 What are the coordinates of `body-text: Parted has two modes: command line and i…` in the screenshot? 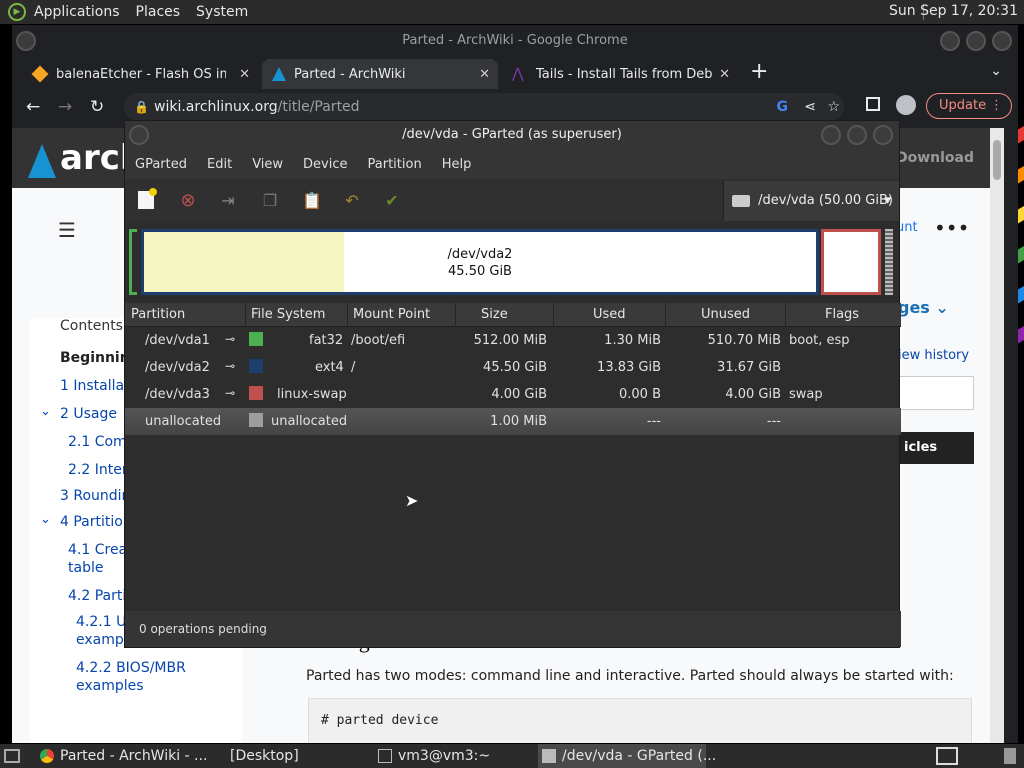 It's located at (630, 676).